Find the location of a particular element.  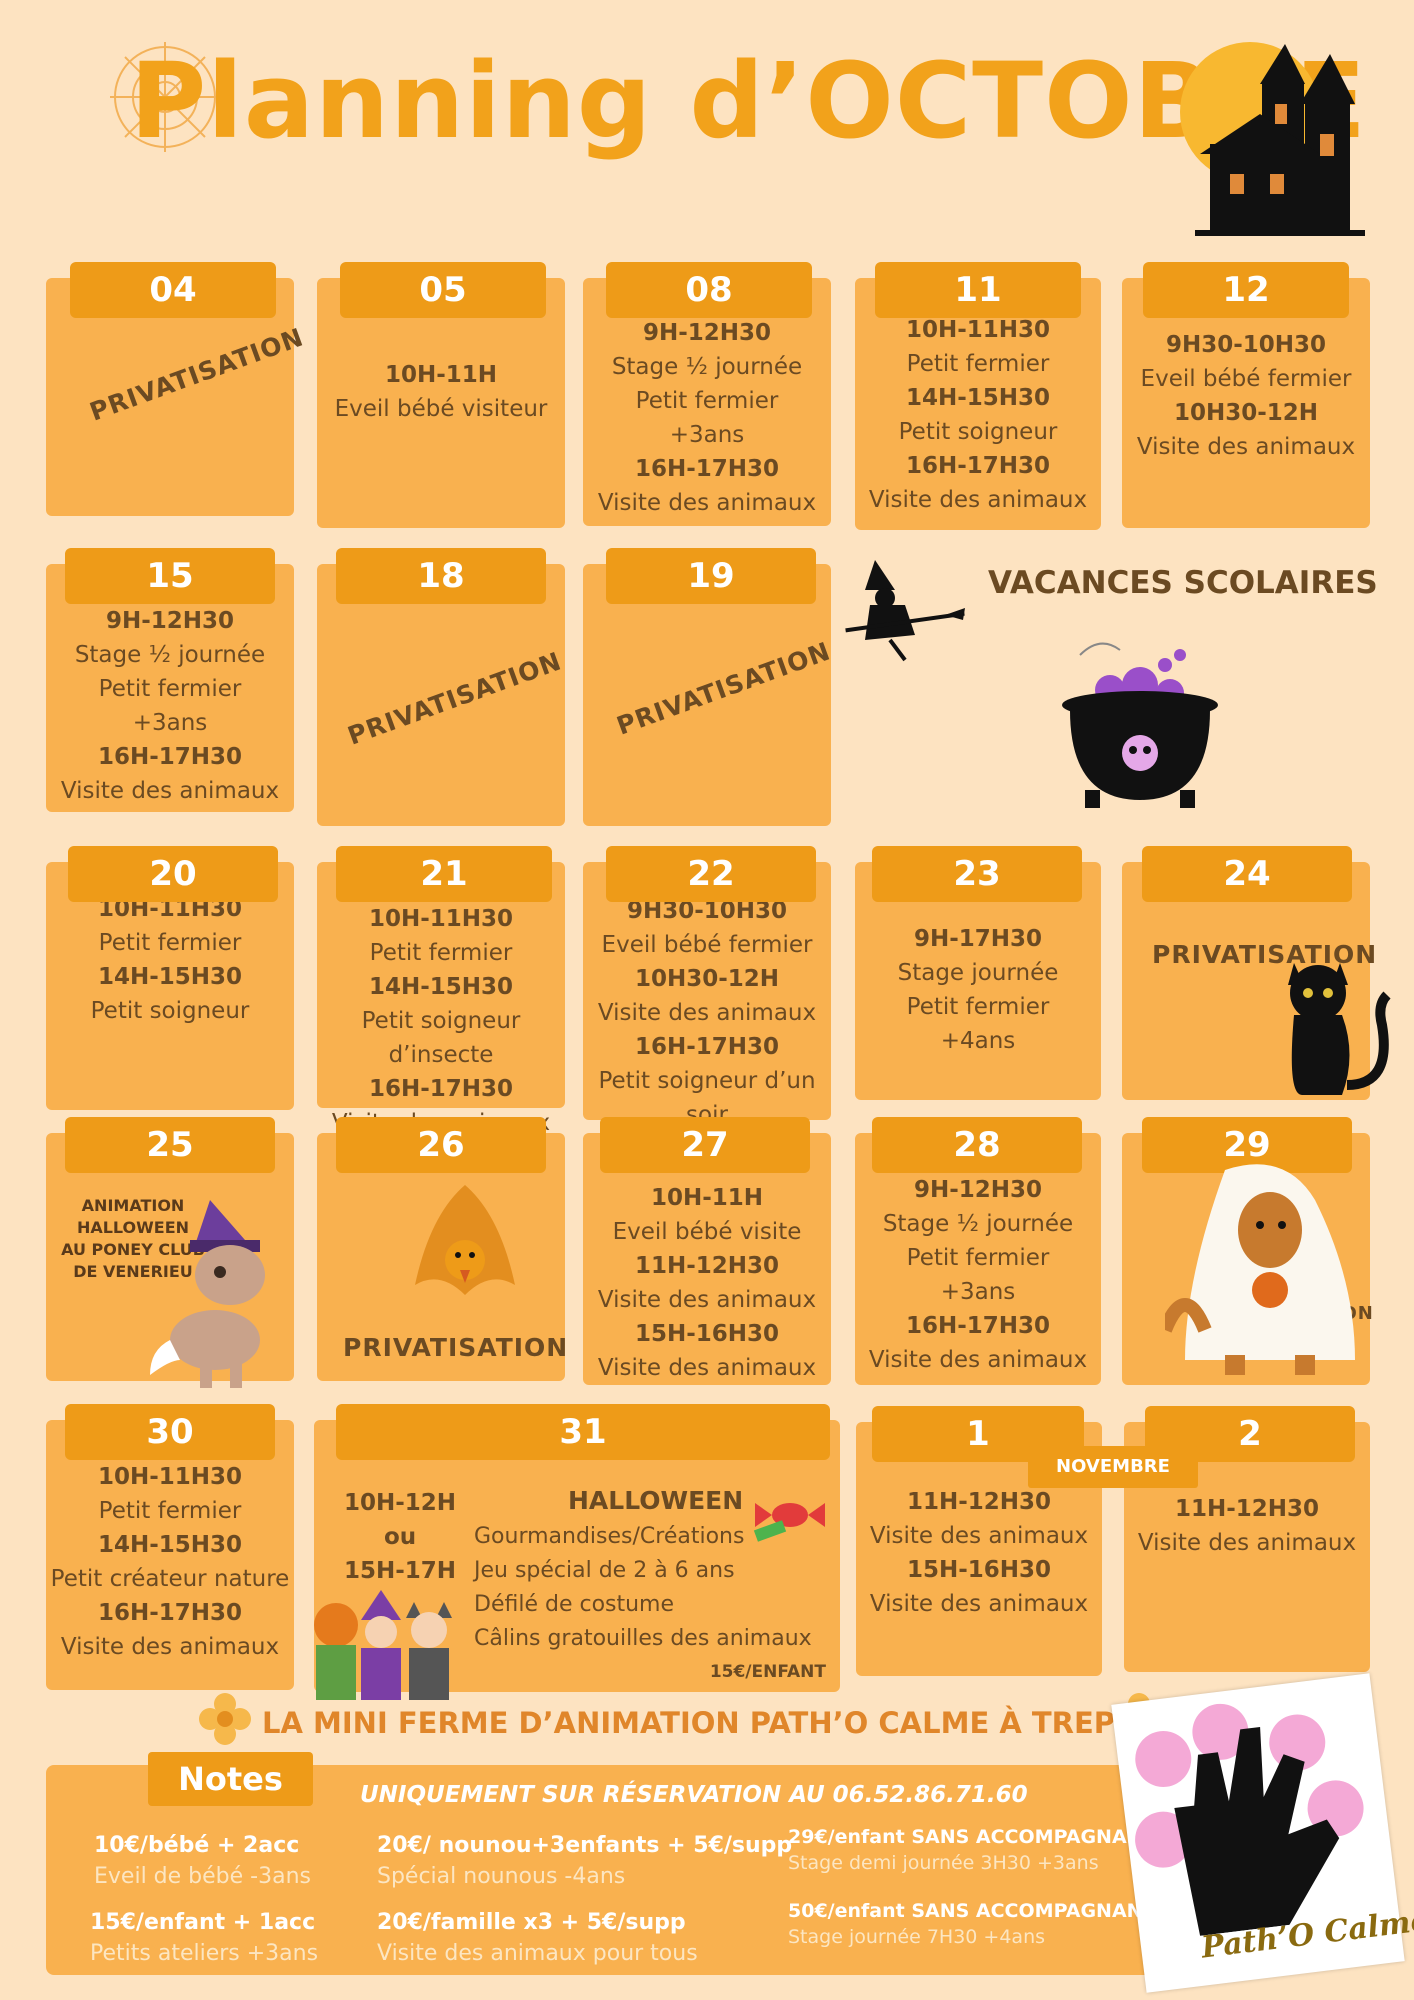

halloween-price: 15€/ENFANT is located at coordinates (767, 1672).